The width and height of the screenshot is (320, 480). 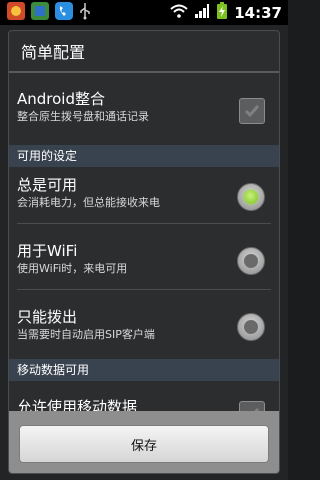 I want to click on wifi-icon, so click(x=179, y=12).